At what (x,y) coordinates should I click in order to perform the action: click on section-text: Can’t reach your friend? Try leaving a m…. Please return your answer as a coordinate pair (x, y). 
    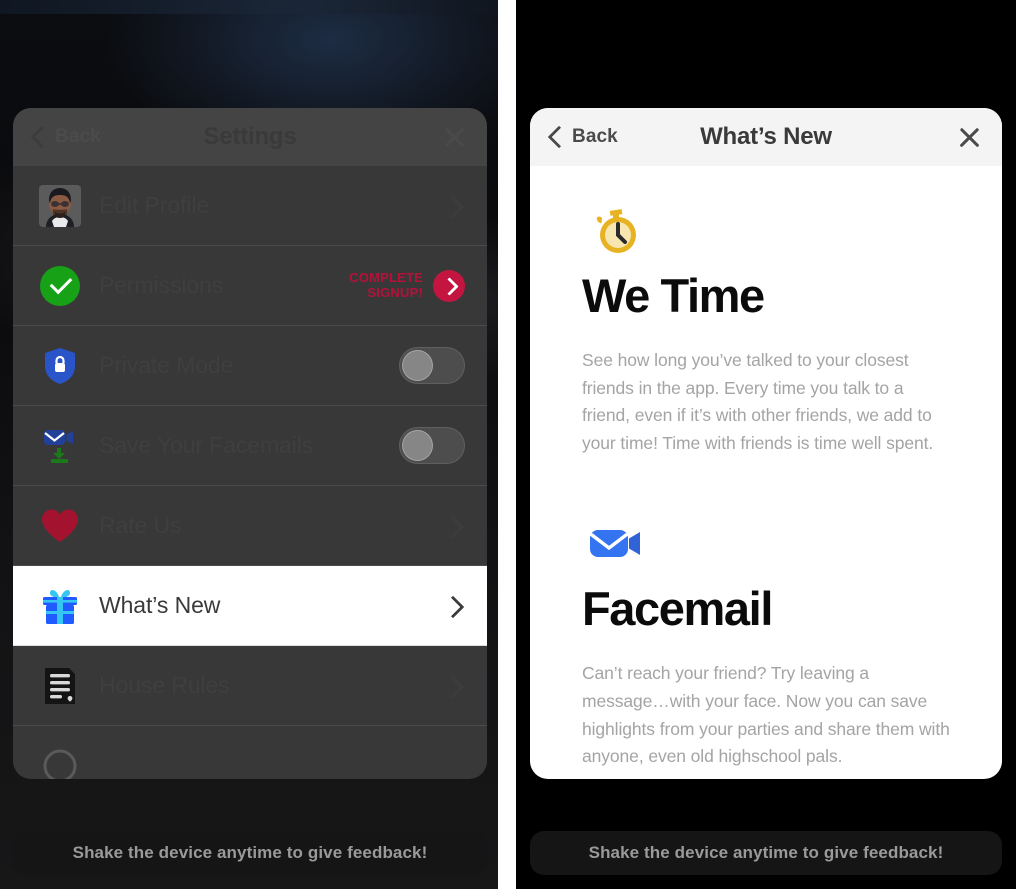
    Looking at the image, I should click on (766, 715).